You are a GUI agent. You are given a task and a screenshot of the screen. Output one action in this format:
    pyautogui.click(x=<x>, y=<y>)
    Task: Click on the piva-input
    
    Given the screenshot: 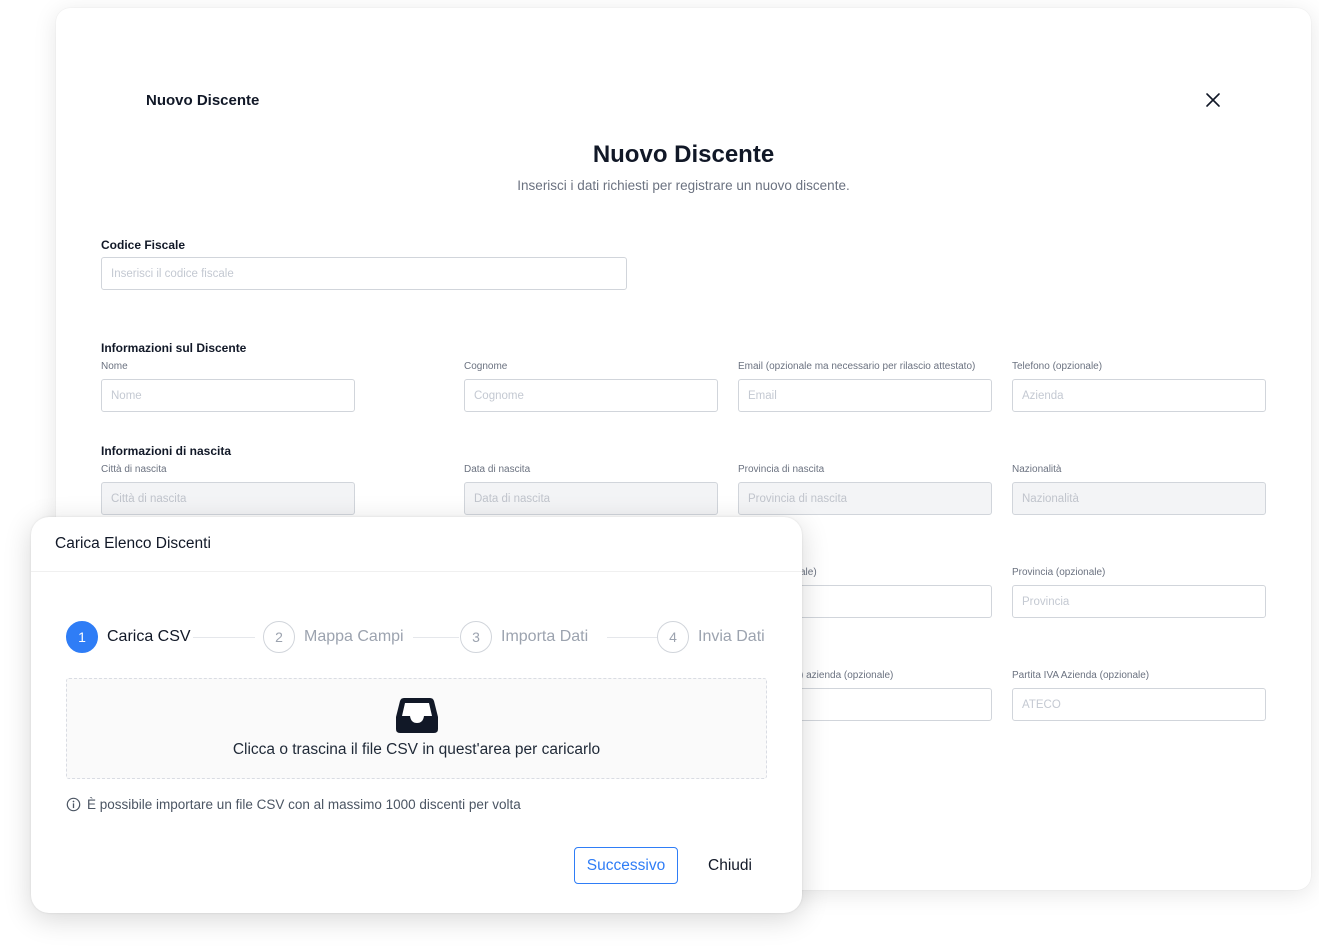 What is the action you would take?
    pyautogui.click(x=1139, y=704)
    